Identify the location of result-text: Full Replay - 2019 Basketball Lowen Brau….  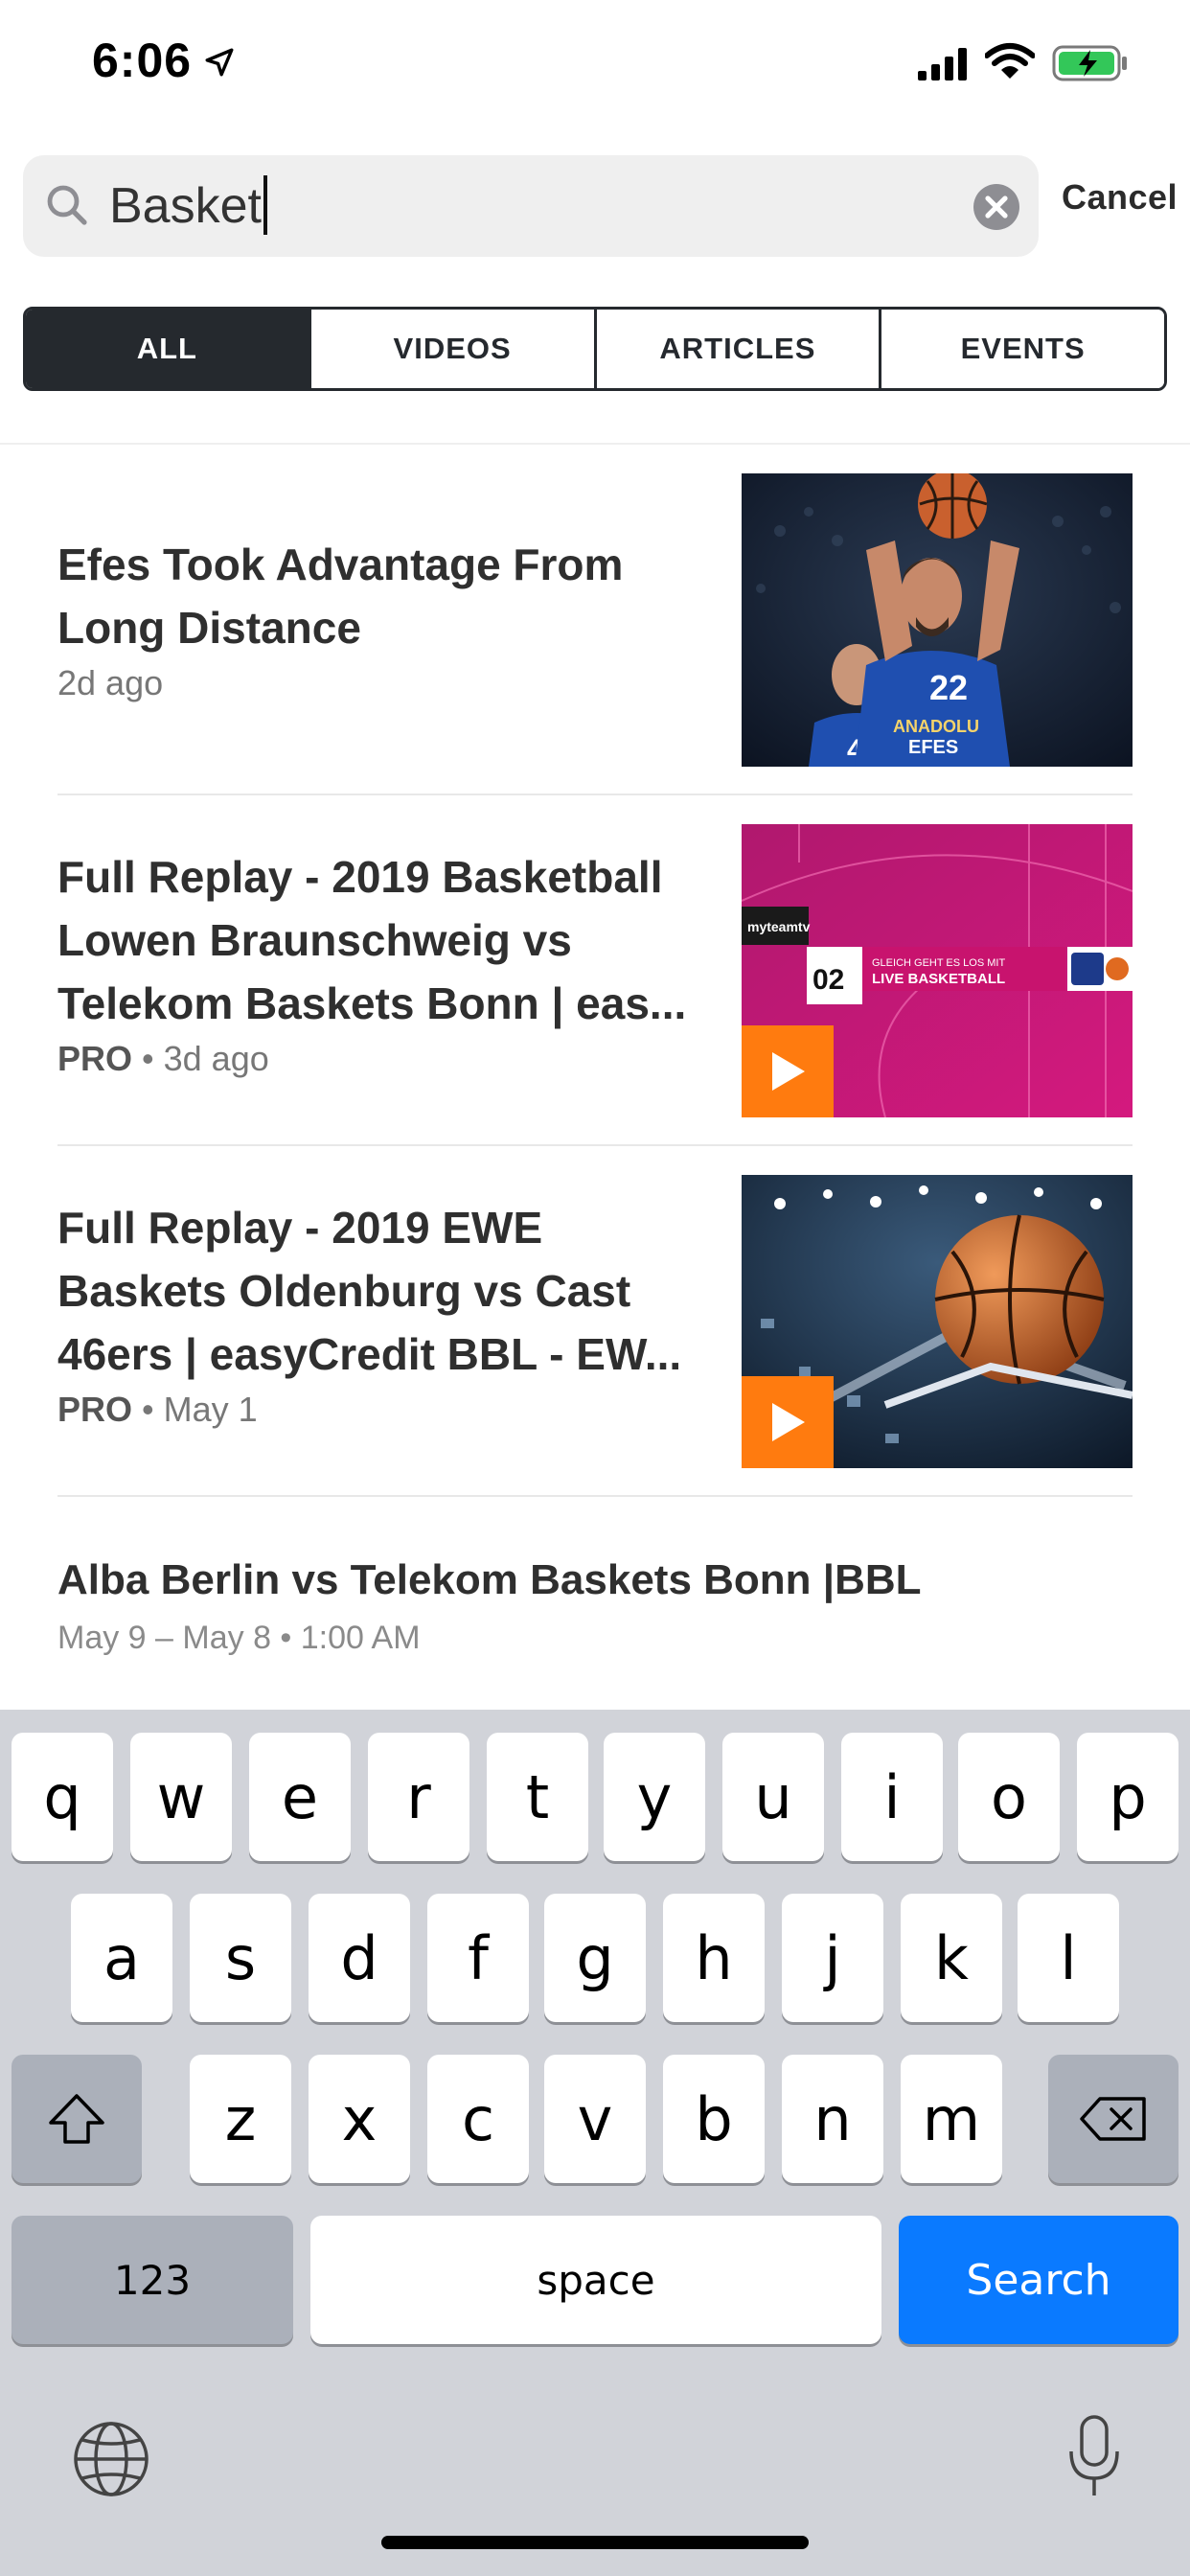
(378, 962).